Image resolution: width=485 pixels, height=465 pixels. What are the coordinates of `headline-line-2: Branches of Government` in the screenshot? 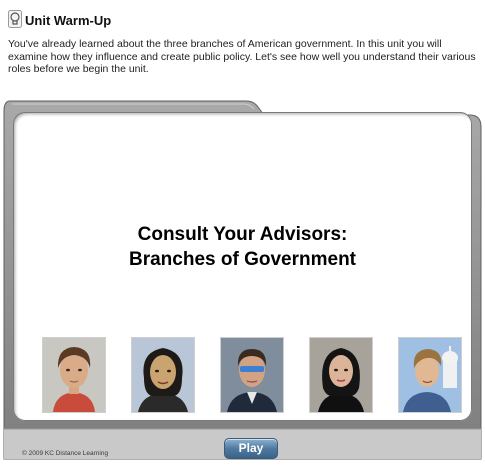 It's located at (242, 259).